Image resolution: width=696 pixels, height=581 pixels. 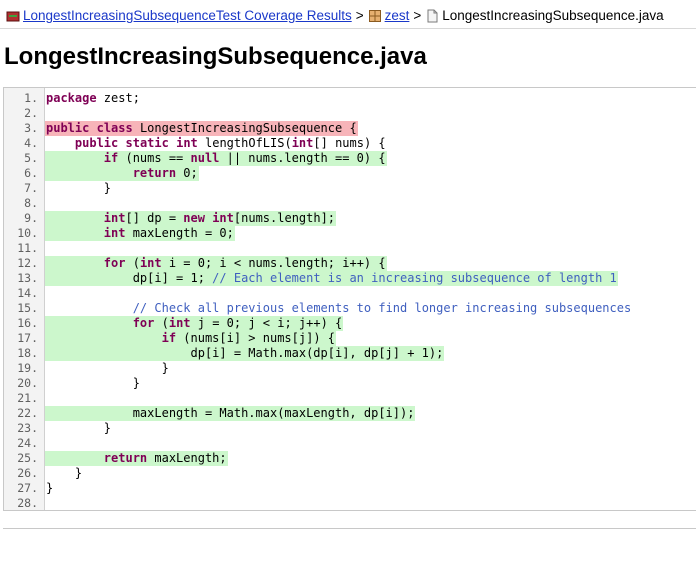 I want to click on code-text: int maxLength = 0;, so click(x=140, y=233).